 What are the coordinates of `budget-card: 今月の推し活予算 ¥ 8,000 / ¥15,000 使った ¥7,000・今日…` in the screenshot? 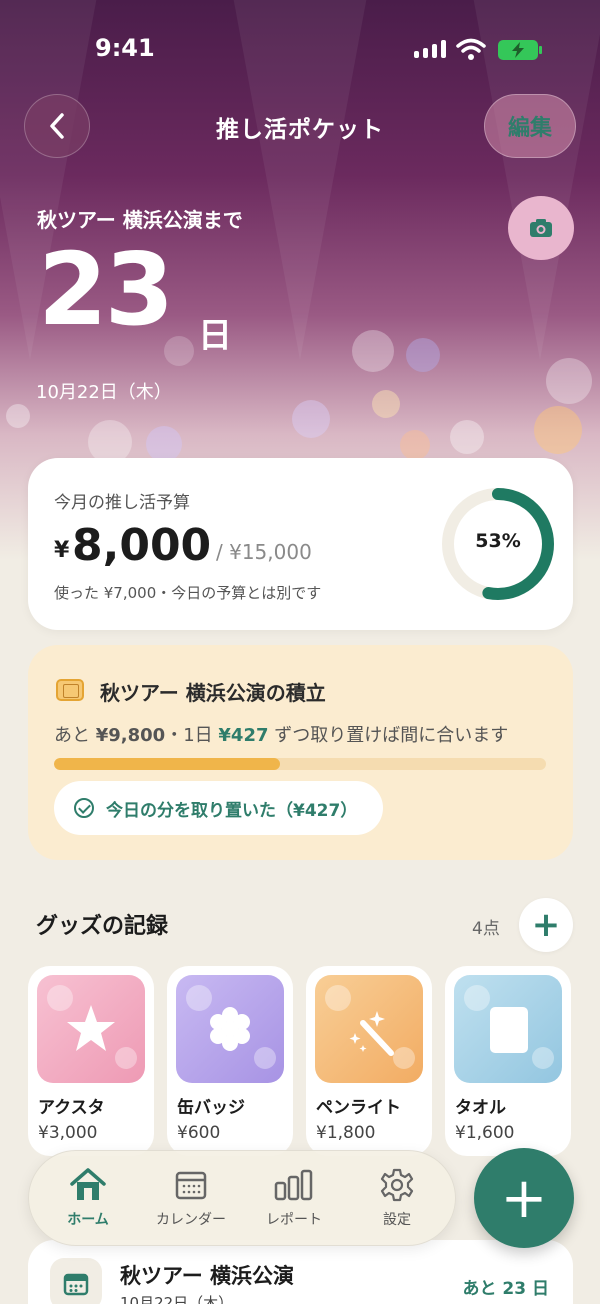 It's located at (300, 544).